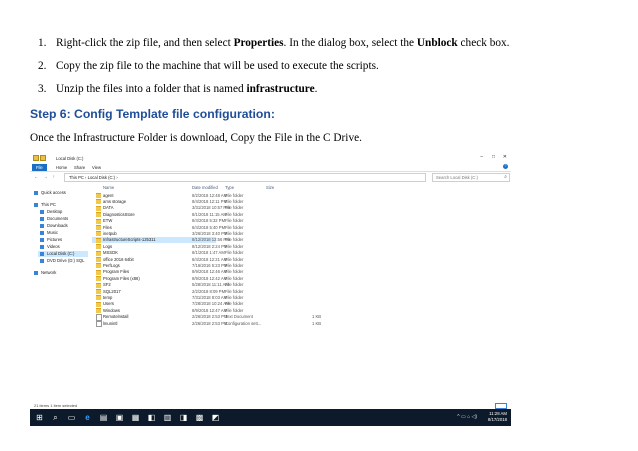 Image resolution: width=638 pixels, height=451 pixels. I want to click on app-icon-6: ▩, so click(199, 417).